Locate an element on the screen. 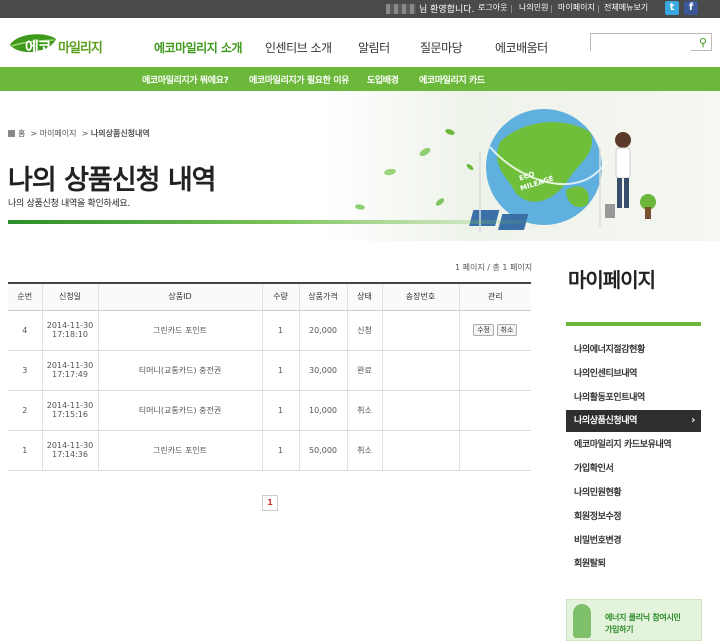 Image resolution: width=720 pixels, height=643 pixels. title-underline is located at coordinates (278, 222).